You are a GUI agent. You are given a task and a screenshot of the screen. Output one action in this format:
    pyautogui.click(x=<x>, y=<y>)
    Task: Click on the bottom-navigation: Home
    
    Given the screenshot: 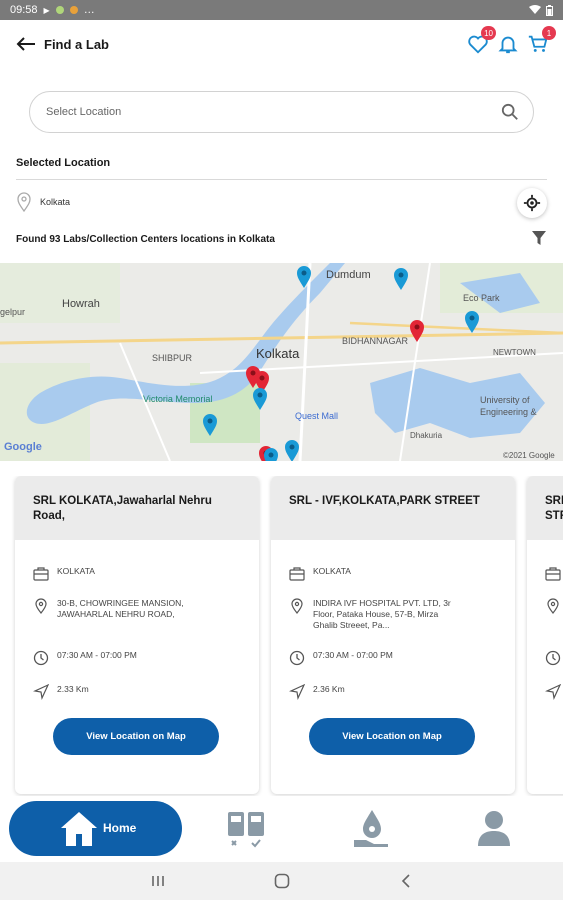 What is the action you would take?
    pyautogui.click(x=281, y=829)
    